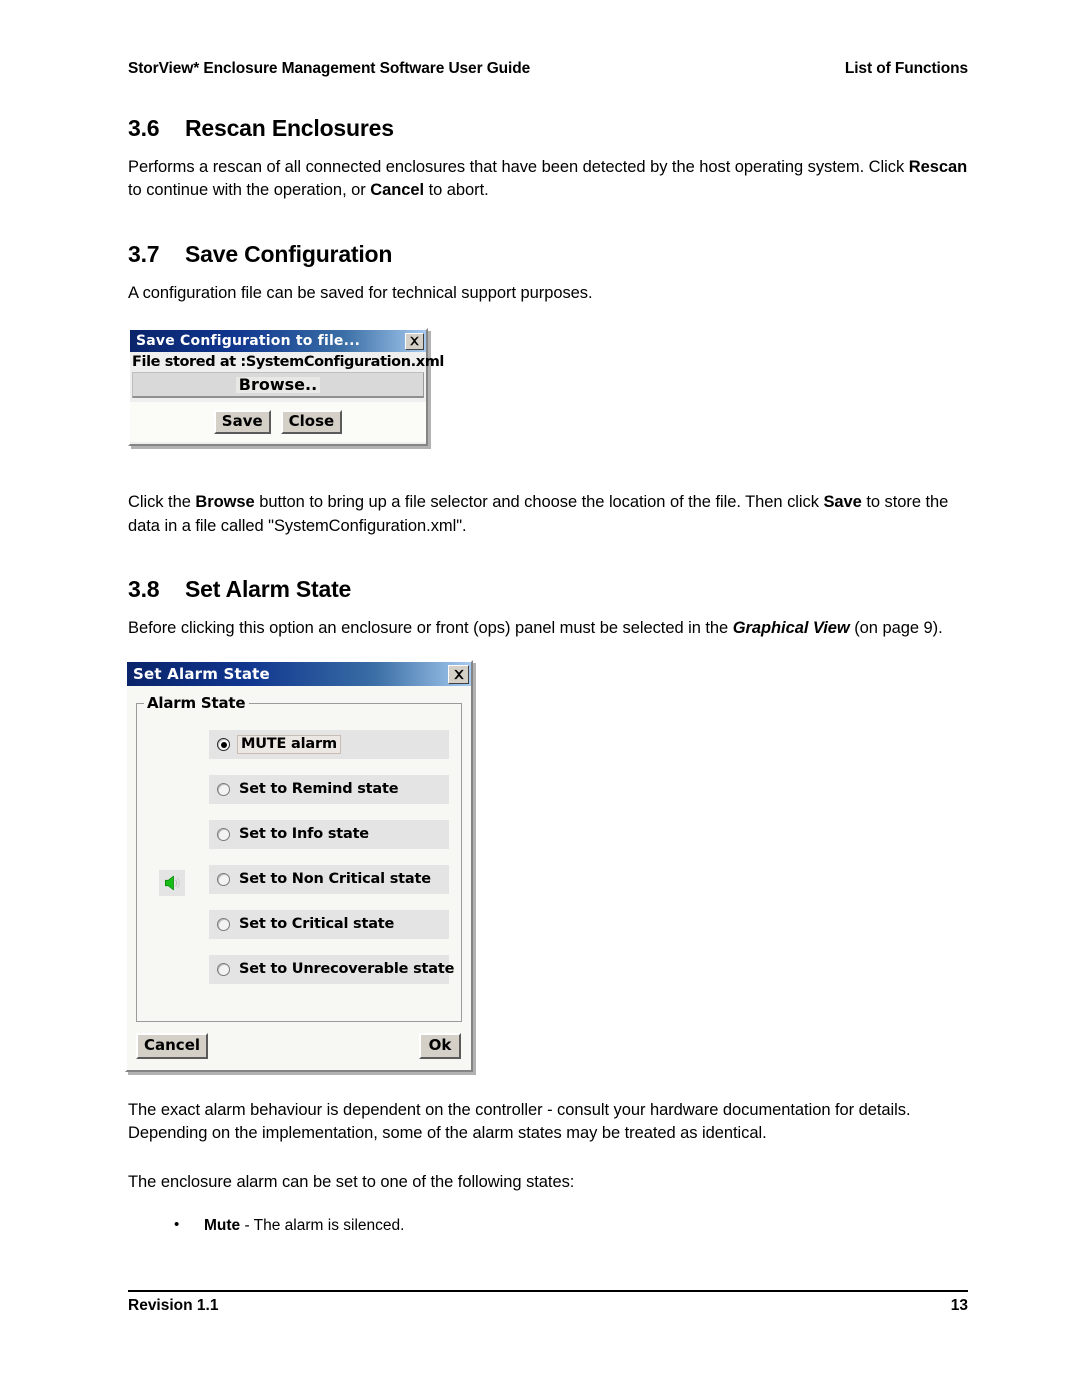 The image size is (1080, 1397). I want to click on text-run-bold-italic: Graphical View, so click(791, 628).